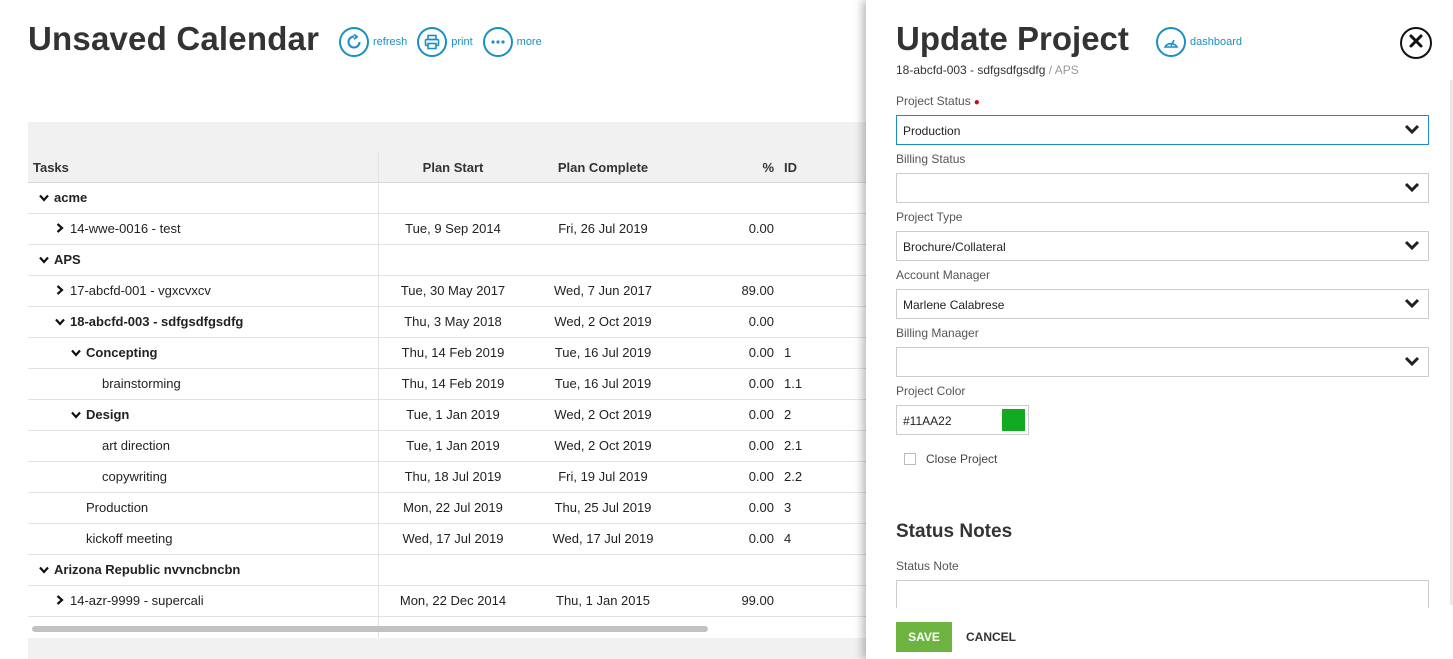 The height and width of the screenshot is (659, 1453). I want to click on close-project-checkbox-row: Close Project, so click(950, 459).